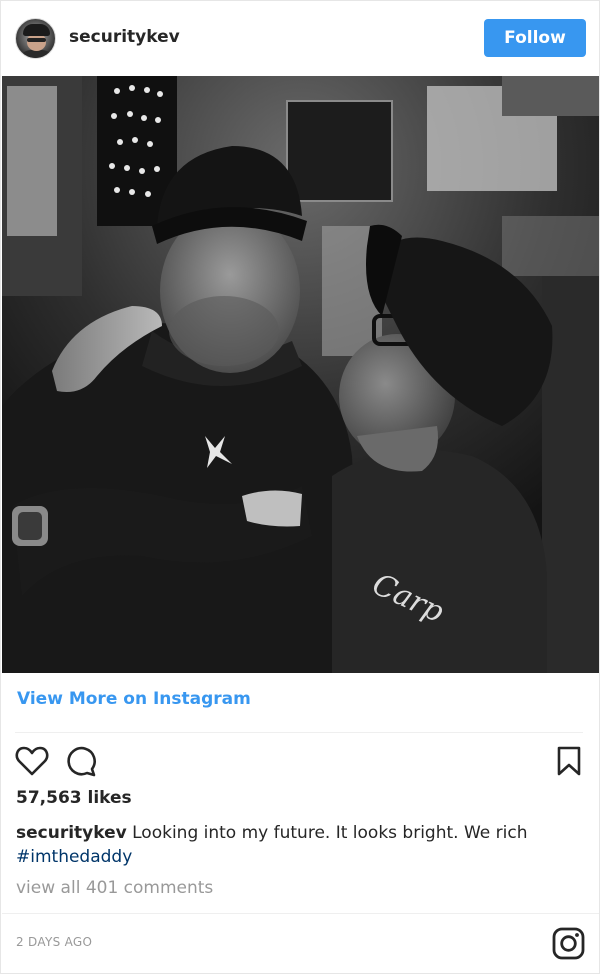 The height and width of the screenshot is (974, 600). I want to click on avatar, so click(35, 38).